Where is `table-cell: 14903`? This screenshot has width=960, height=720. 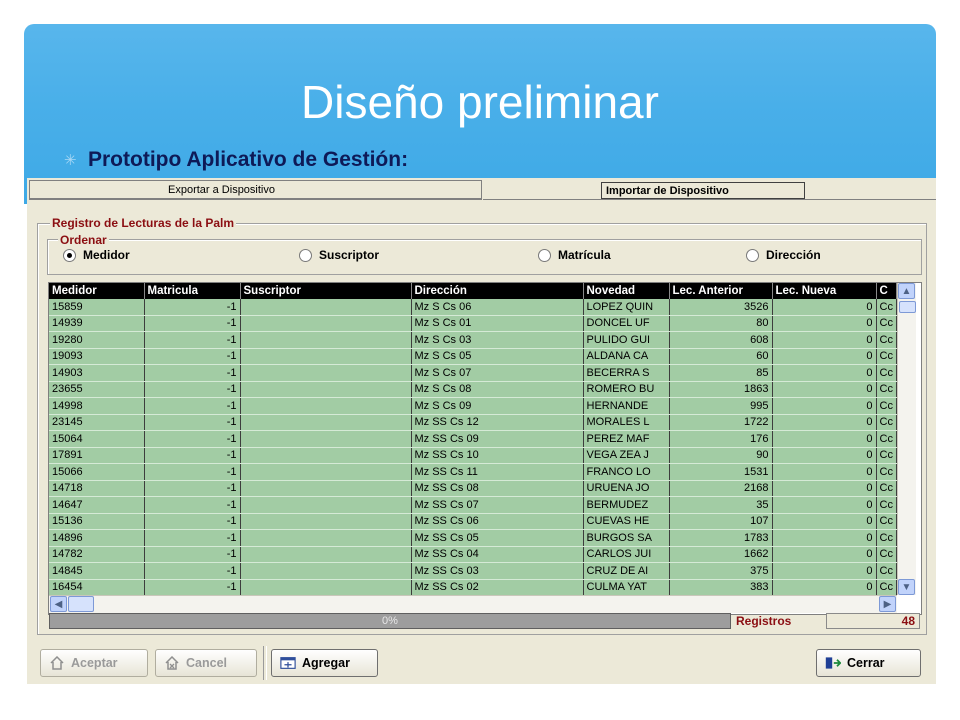 table-cell: 14903 is located at coordinates (97, 373).